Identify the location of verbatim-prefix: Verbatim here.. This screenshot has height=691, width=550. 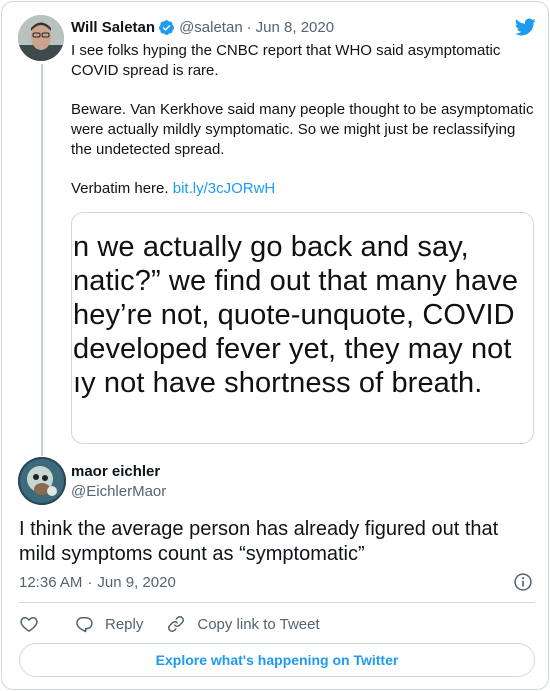
(120, 188).